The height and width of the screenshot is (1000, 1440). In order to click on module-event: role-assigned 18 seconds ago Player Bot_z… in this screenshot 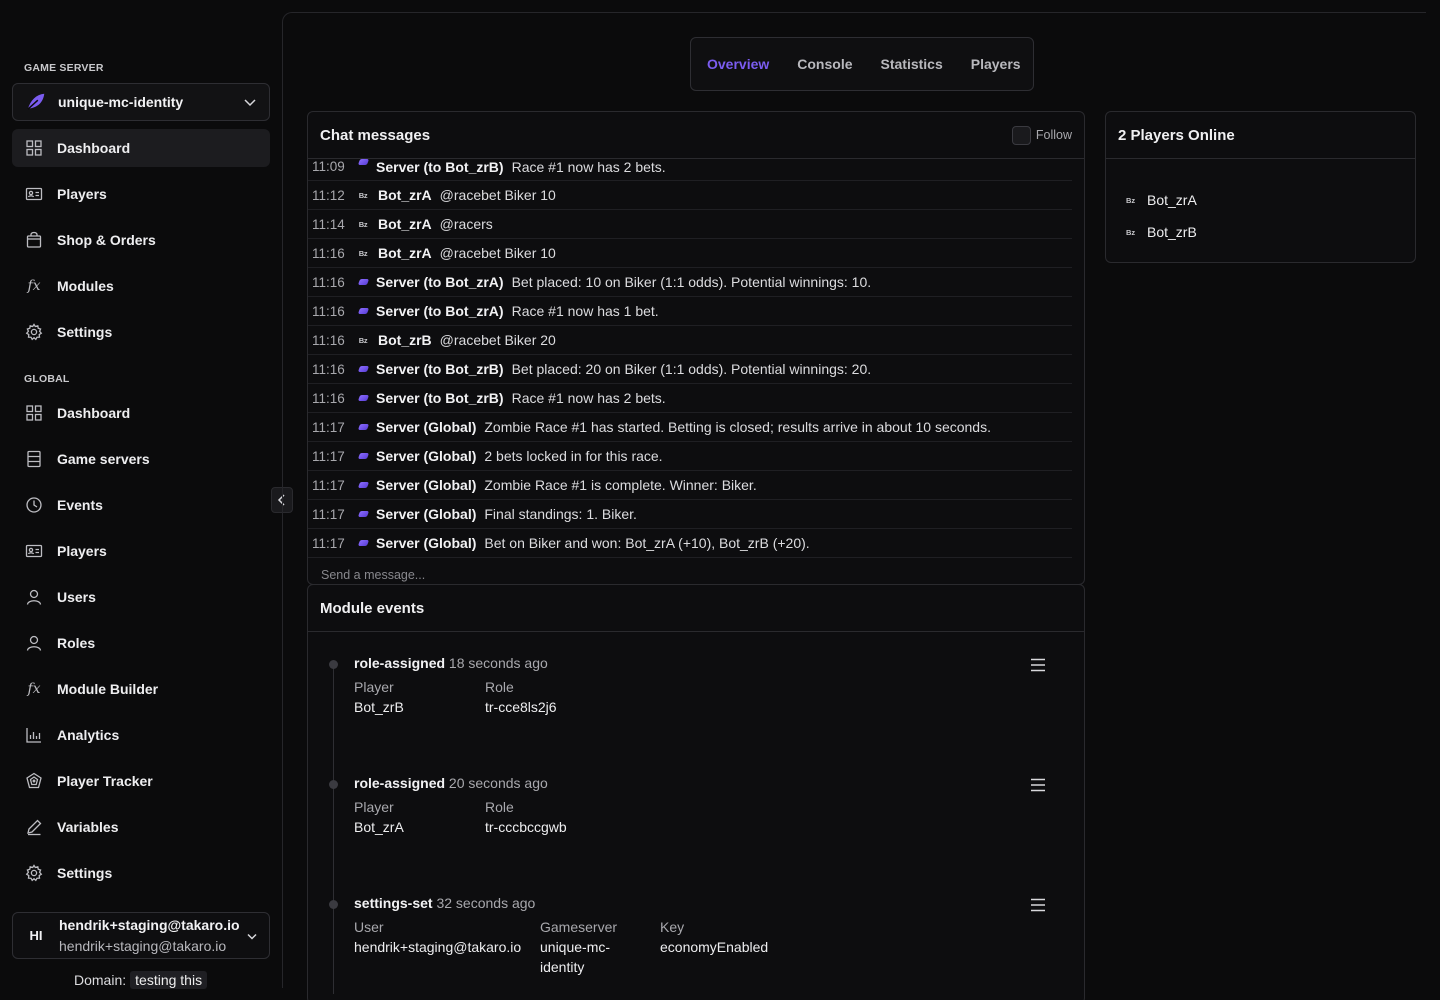, I will do `click(701, 686)`.